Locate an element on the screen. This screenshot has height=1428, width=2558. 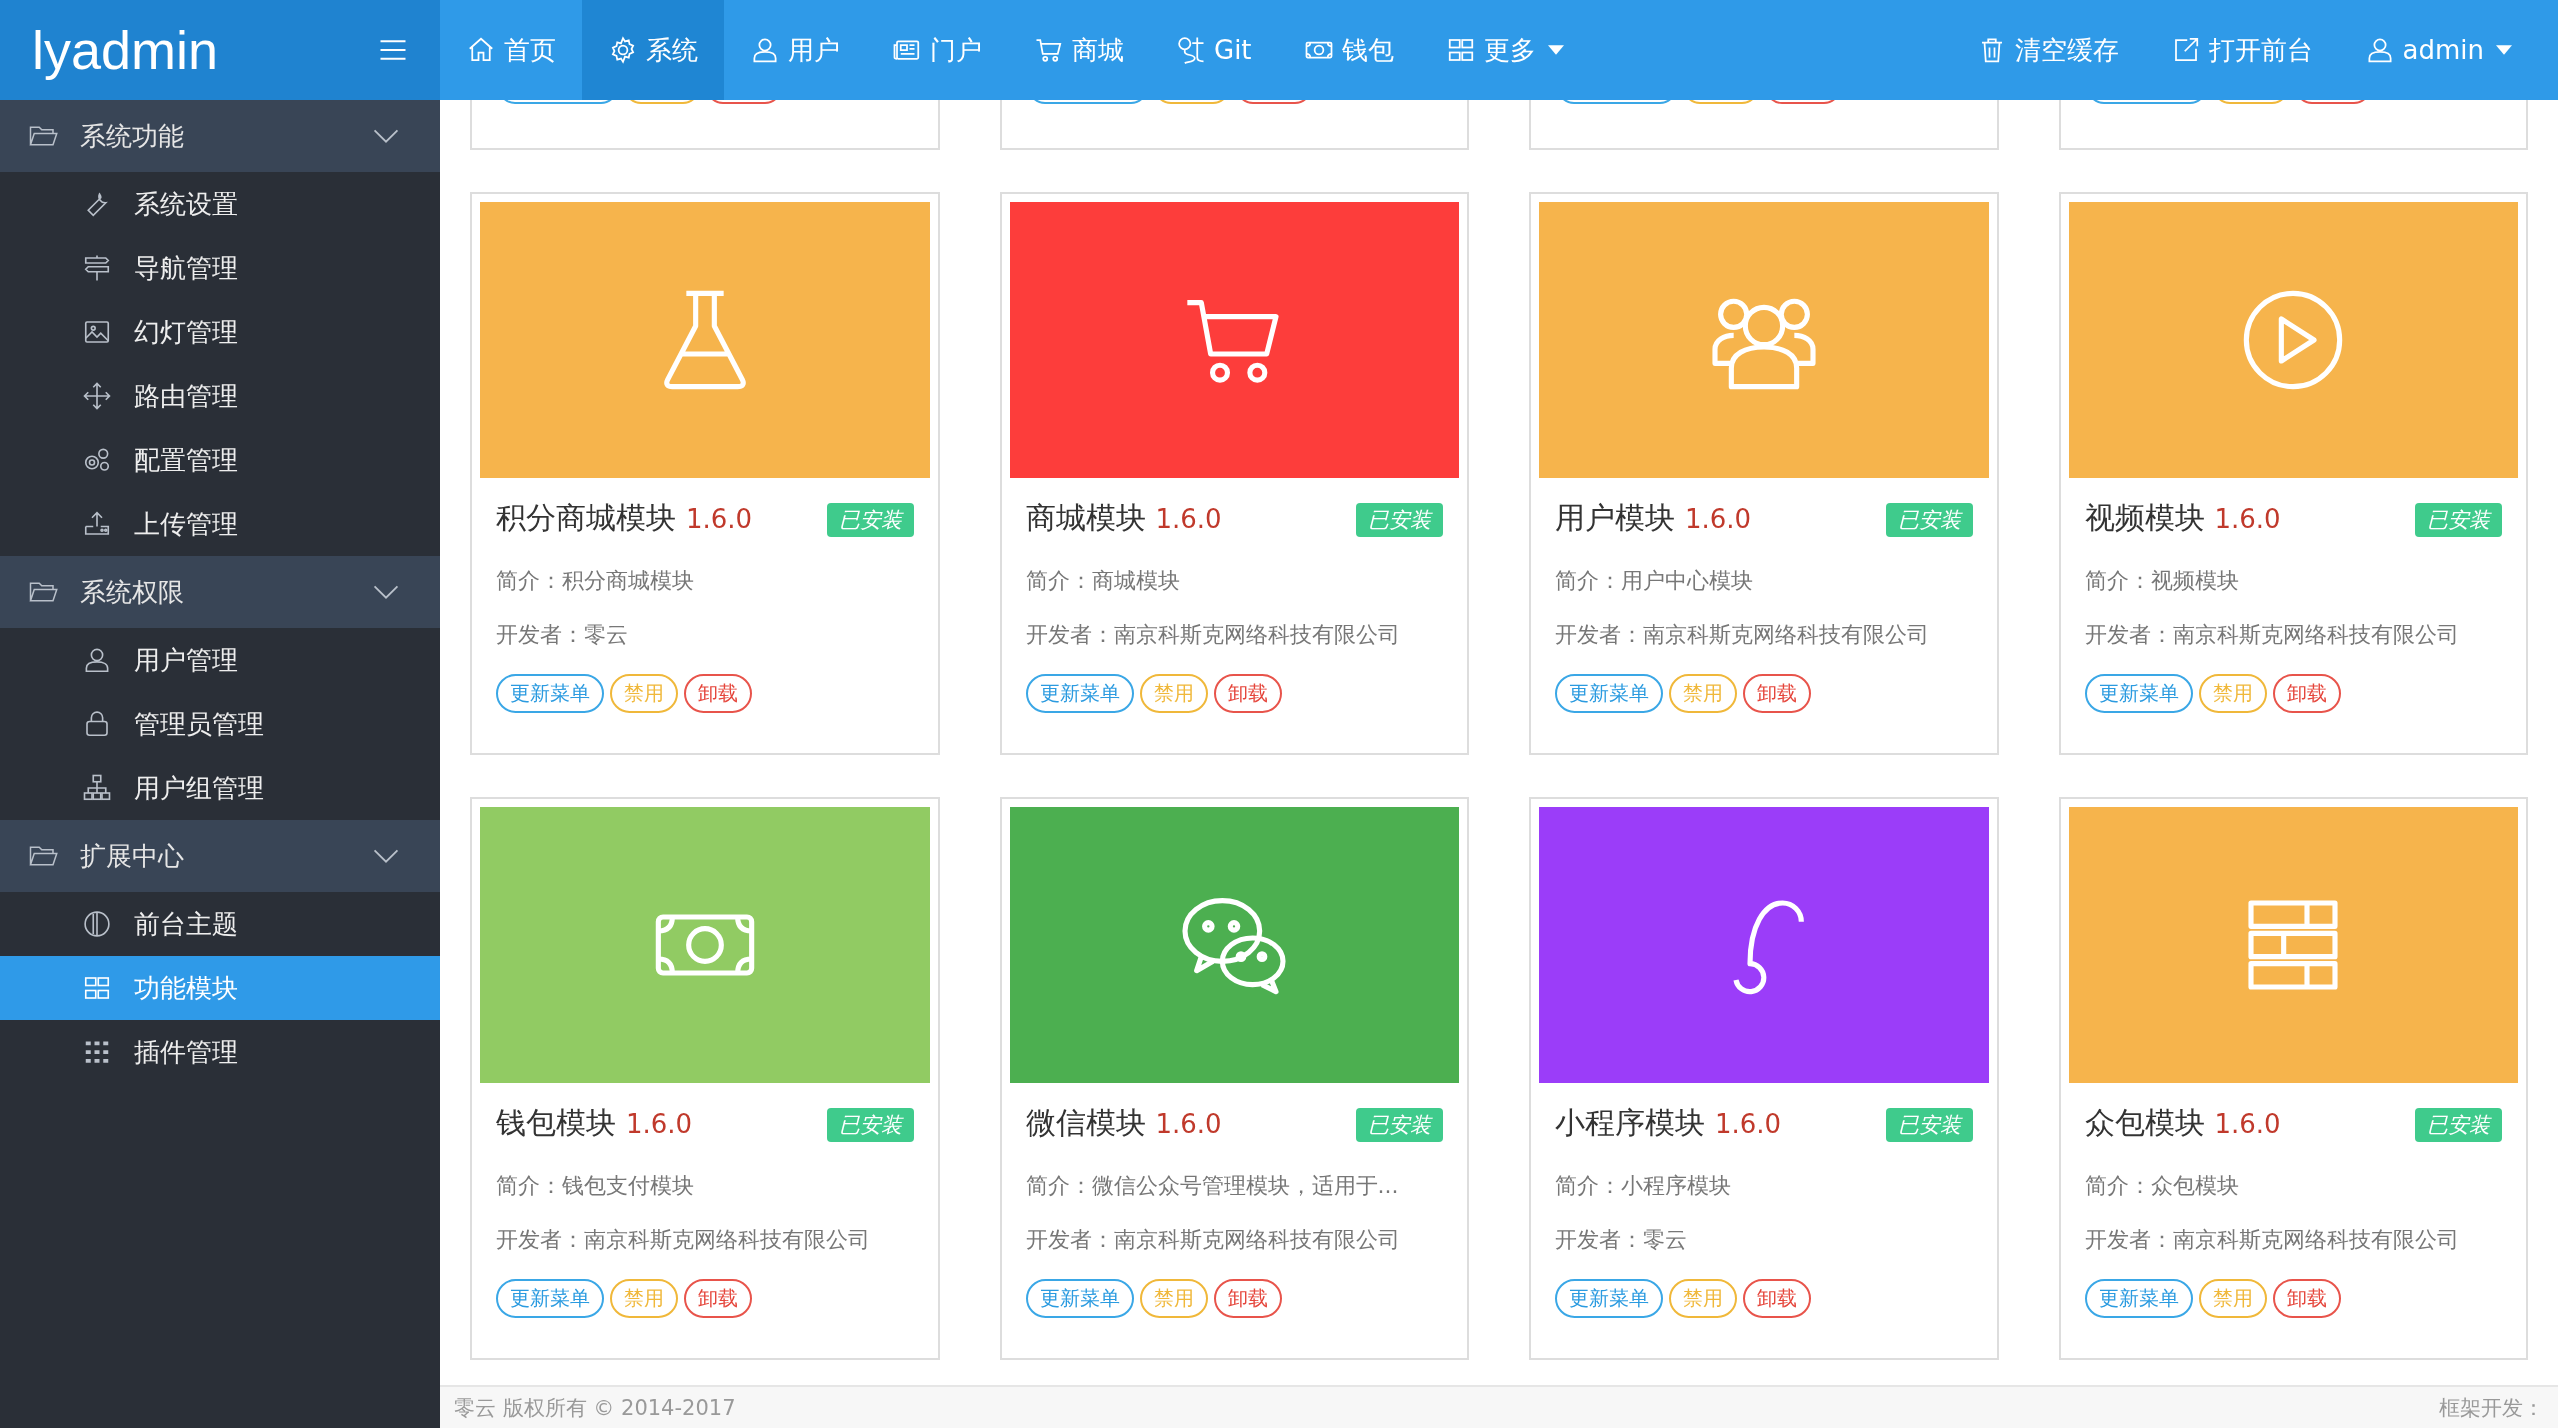
module-title: 商城模块 is located at coordinates (1085, 518).